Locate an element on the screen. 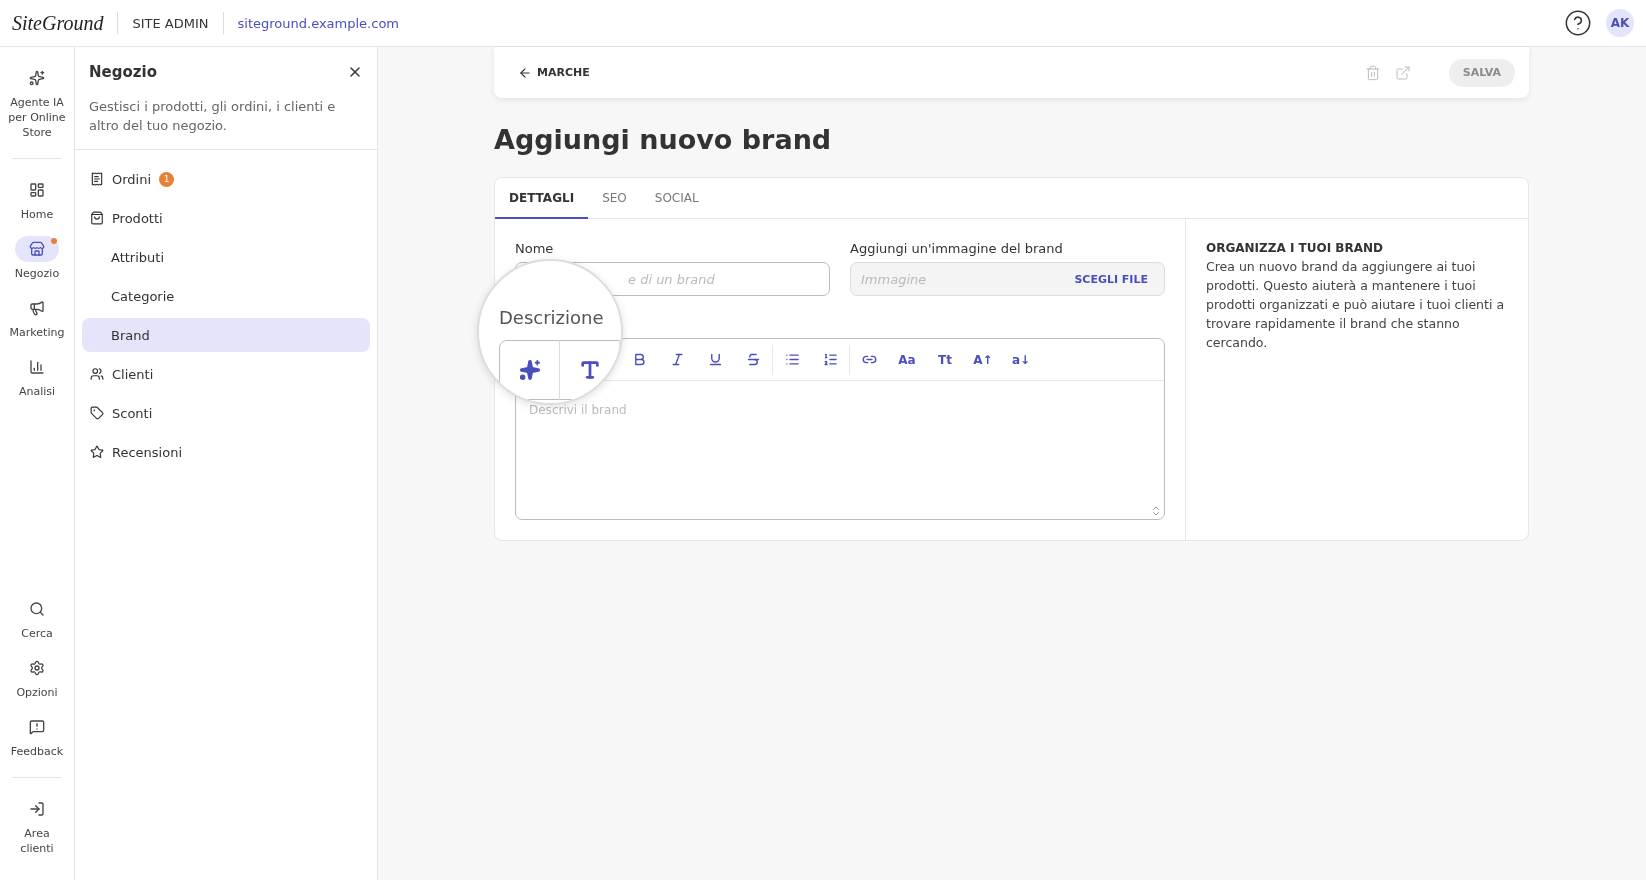 The height and width of the screenshot is (880, 1646). sidebar-subitem: Brand is located at coordinates (226, 335).